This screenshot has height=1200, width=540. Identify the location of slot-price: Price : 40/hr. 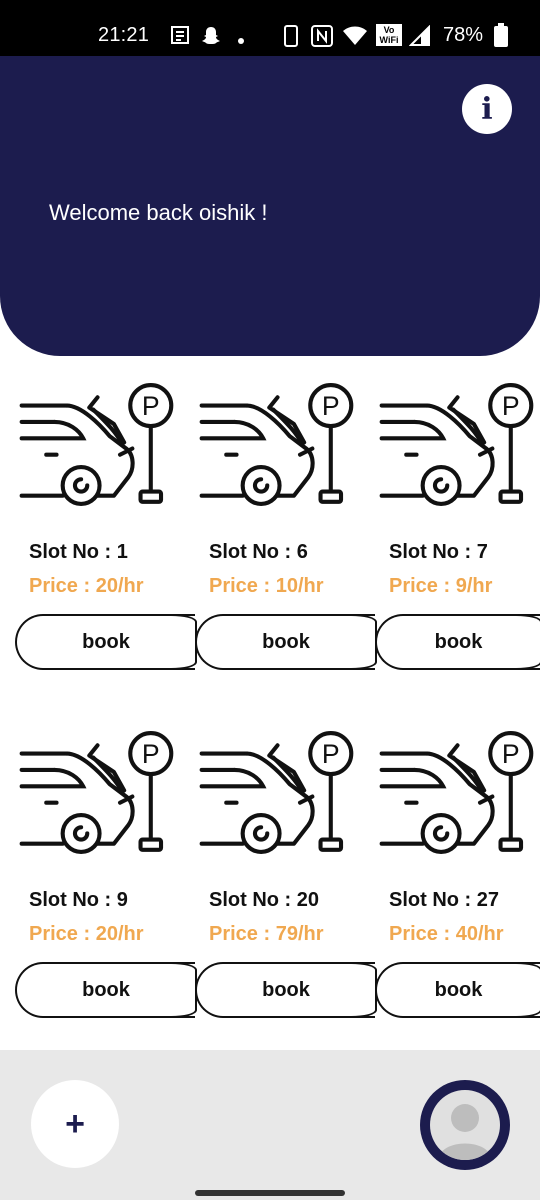
(446, 934).